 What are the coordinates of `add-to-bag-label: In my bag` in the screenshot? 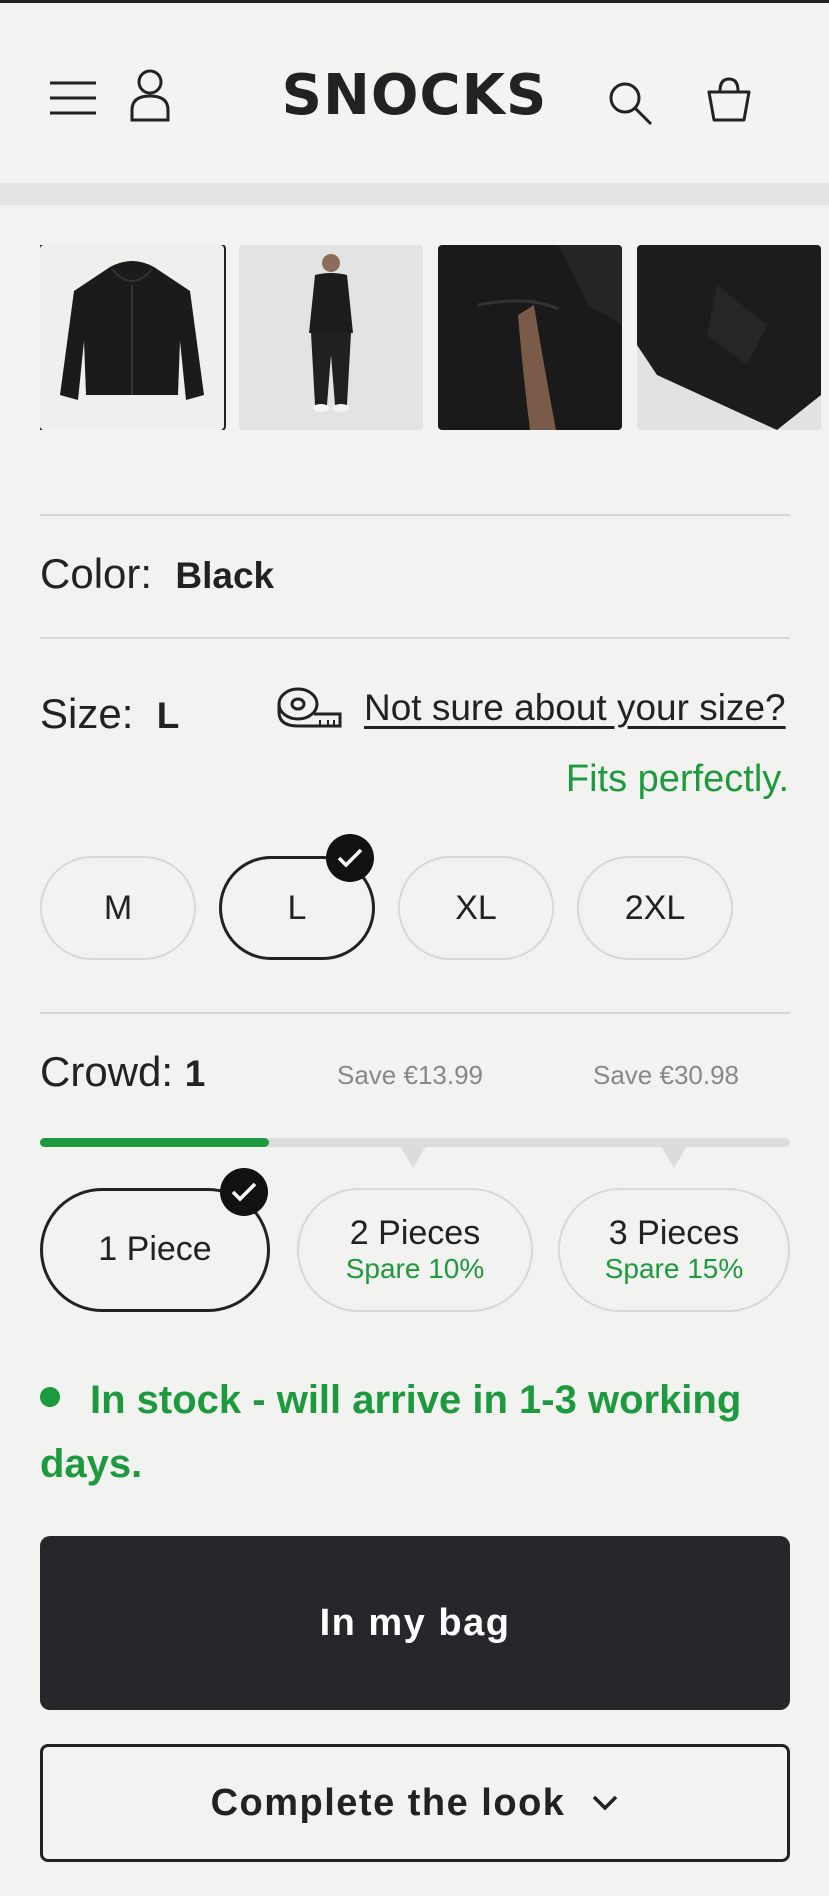 It's located at (415, 1622).